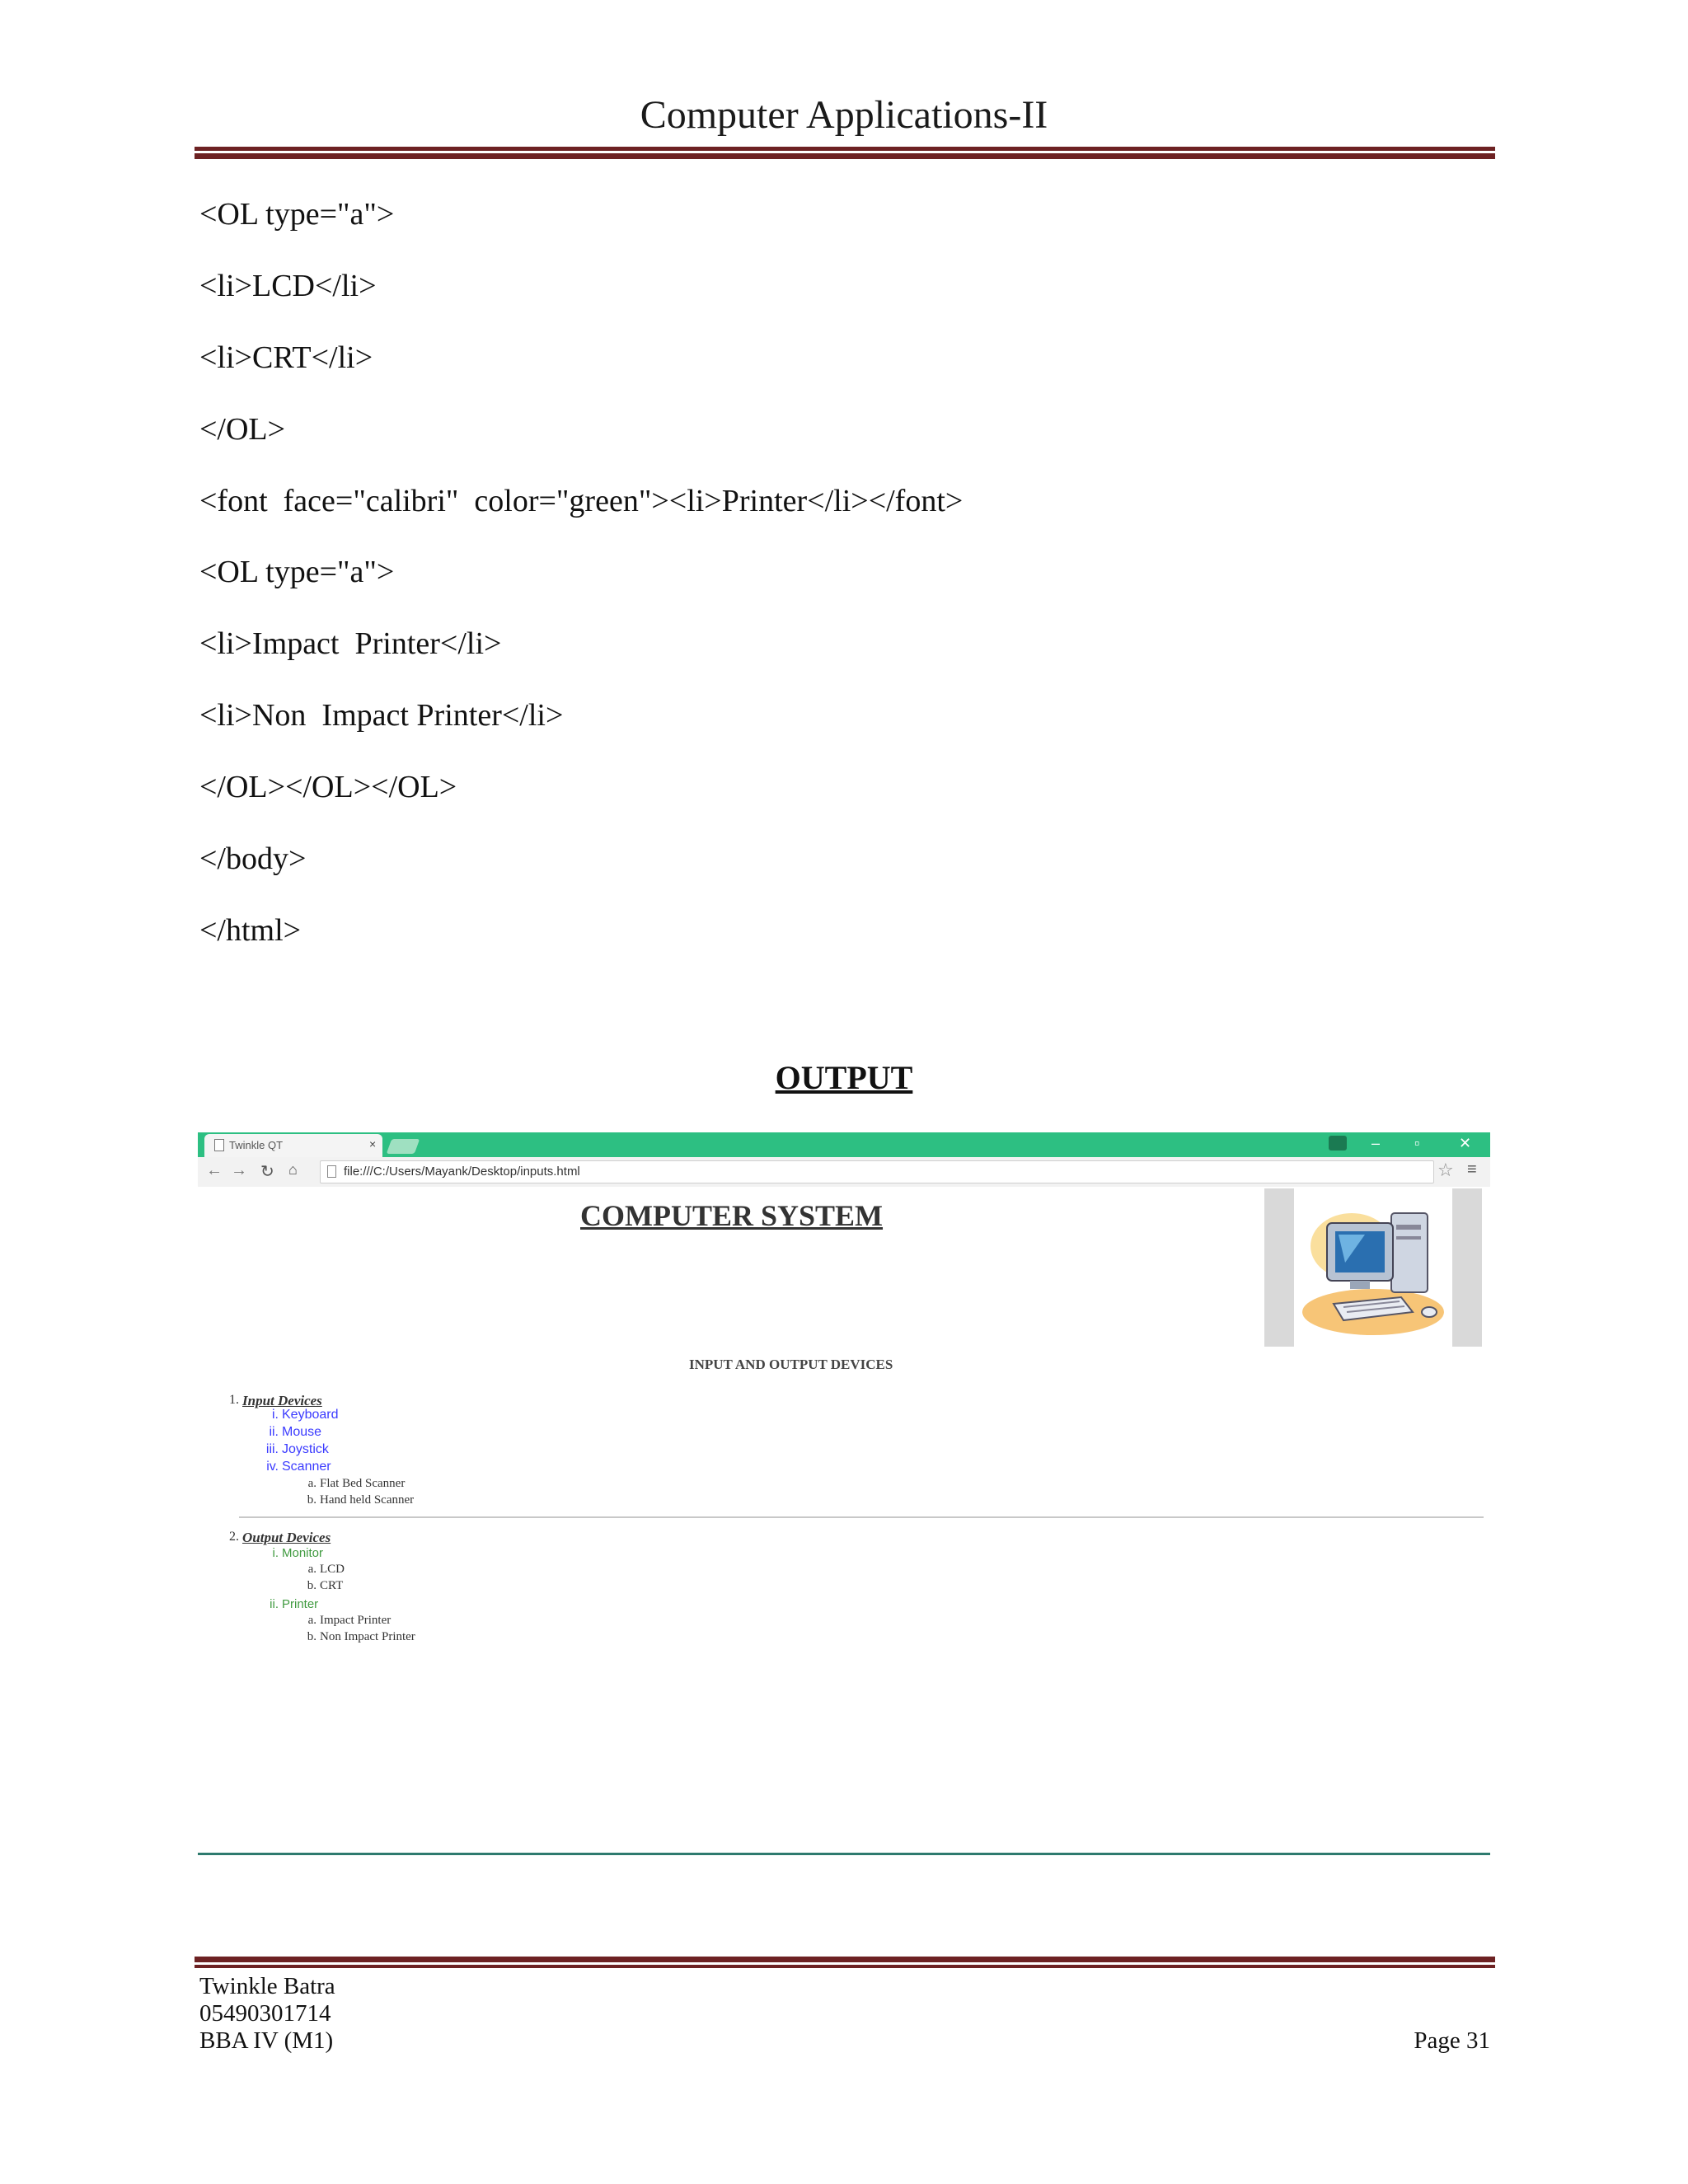 The height and width of the screenshot is (2184, 1688). Describe the element at coordinates (332, 1171) in the screenshot. I see `page-icon` at that location.